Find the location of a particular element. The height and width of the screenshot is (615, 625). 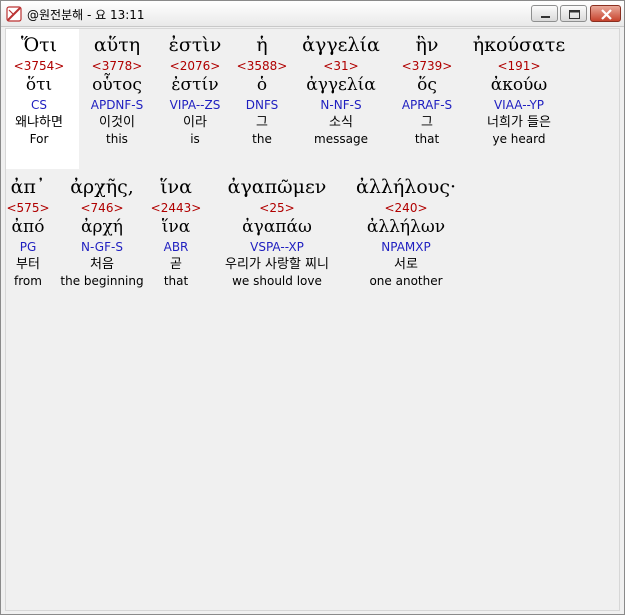

title-bar: @원전분해 - 요 13:11 is located at coordinates (312, 14).